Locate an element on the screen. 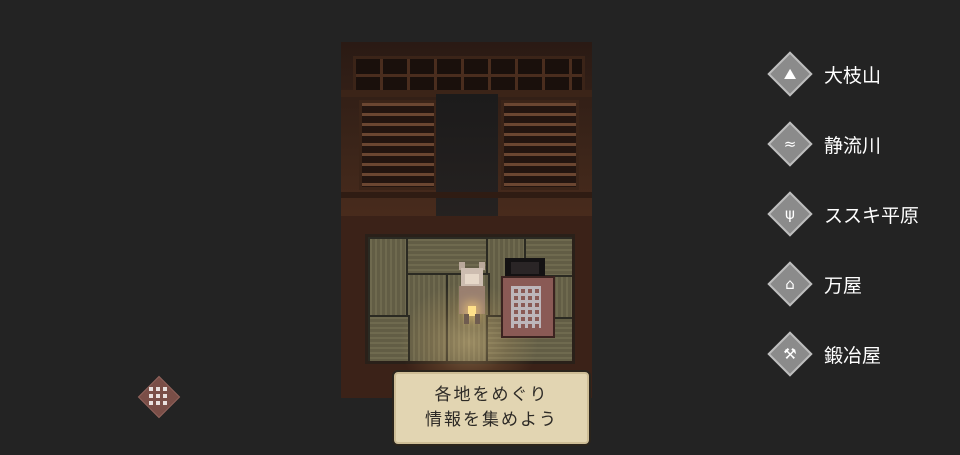  grid-menu-icon is located at coordinates (158, 396).